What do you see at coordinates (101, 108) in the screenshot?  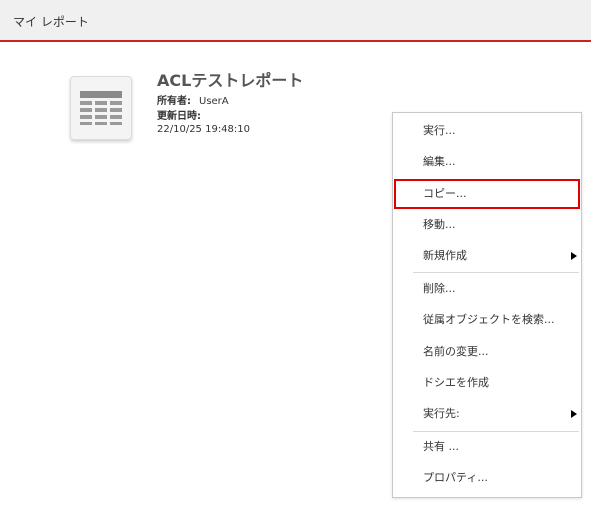 I see `report-grid-icon` at bounding box center [101, 108].